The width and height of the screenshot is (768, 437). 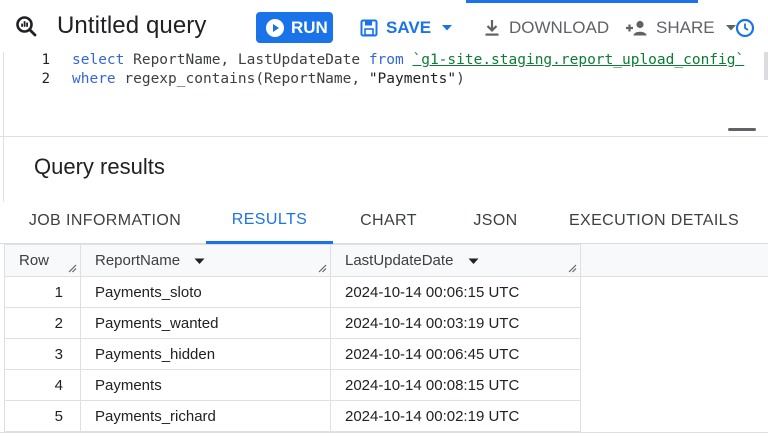 What do you see at coordinates (578, 60) in the screenshot?
I see `table-reference: `g1-site.staging.report_upload_config`` at bounding box center [578, 60].